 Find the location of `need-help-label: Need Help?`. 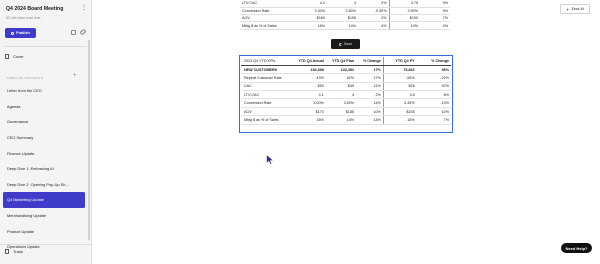

need-help-label: Need Help? is located at coordinates (576, 248).